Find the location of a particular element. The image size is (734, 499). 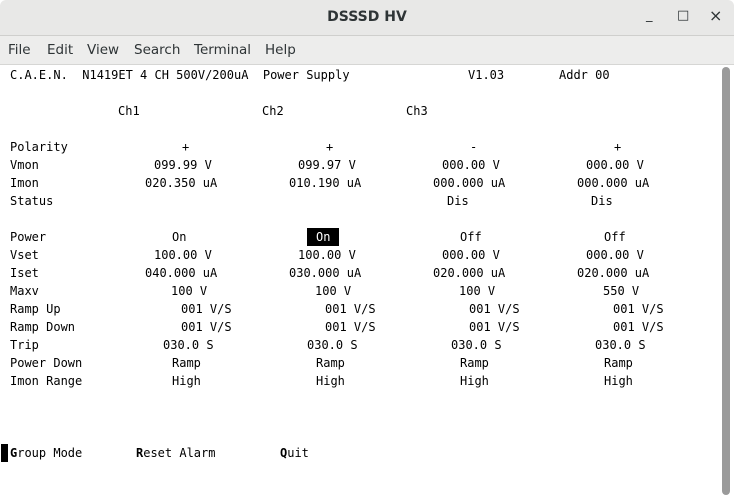

ramp-down-ch4: 001 V/S is located at coordinates (638, 327).